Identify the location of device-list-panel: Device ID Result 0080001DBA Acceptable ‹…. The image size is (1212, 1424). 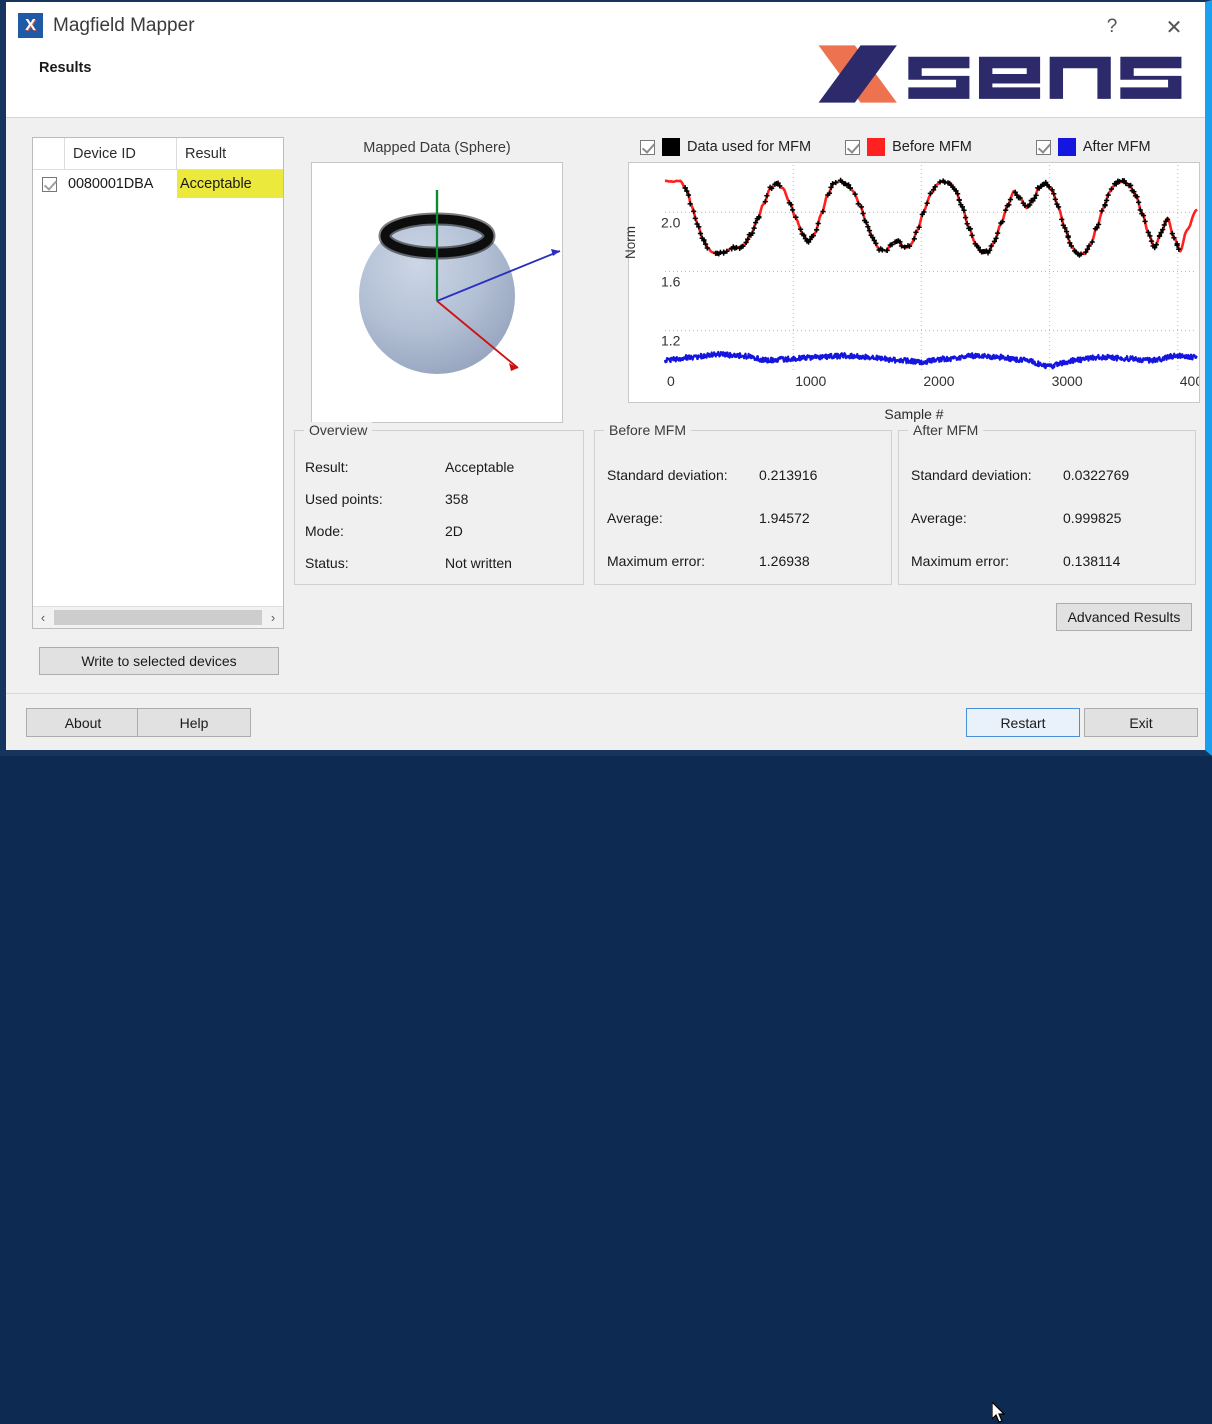
(158, 383).